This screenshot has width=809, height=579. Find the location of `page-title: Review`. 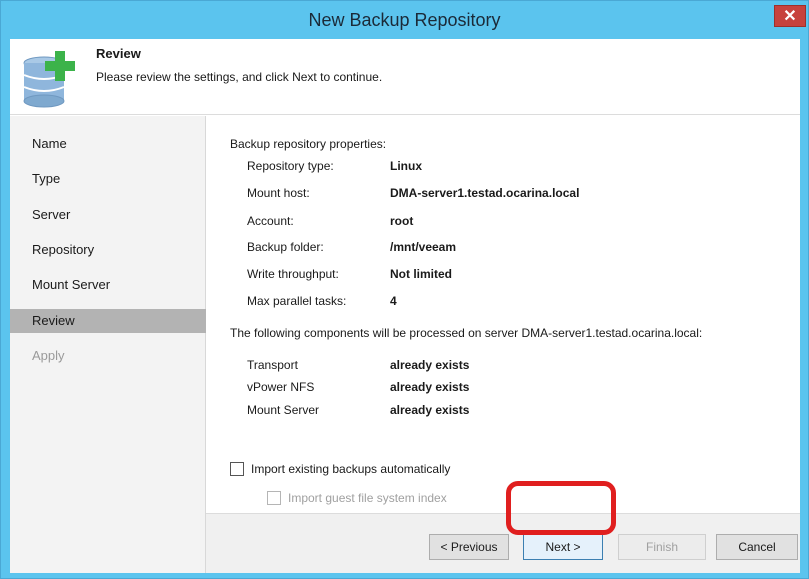

page-title: Review is located at coordinates (118, 53).